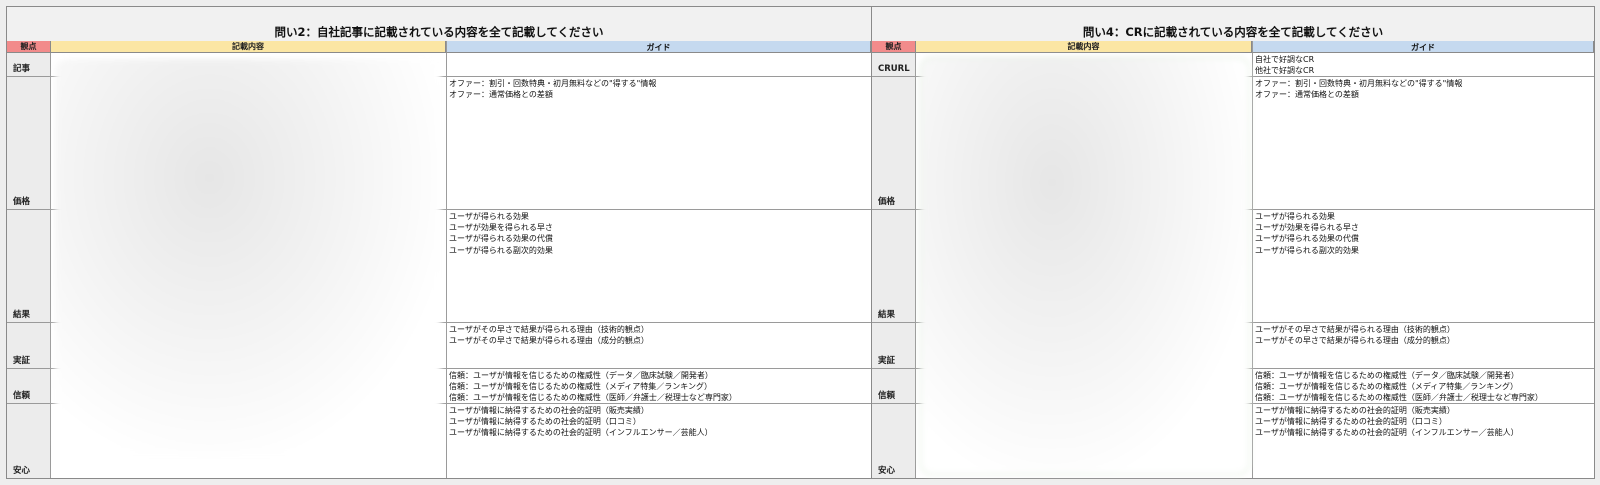  What do you see at coordinates (1233, 32) in the screenshot?
I see `question-4-title: 問い4：CRに記載されている内容を全て記載してください` at bounding box center [1233, 32].